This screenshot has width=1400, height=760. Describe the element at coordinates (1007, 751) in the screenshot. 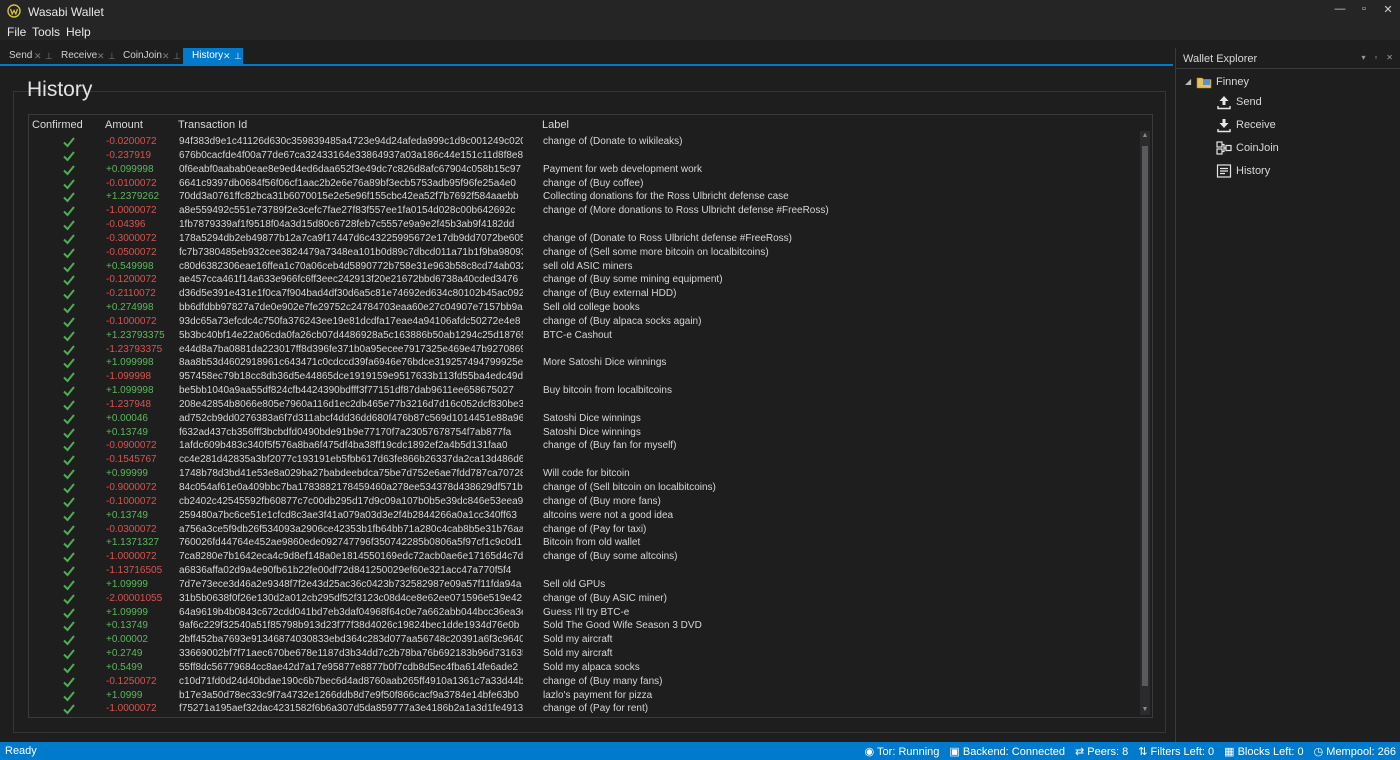

I see `backend-status: ▣ Backend: Connected` at that location.